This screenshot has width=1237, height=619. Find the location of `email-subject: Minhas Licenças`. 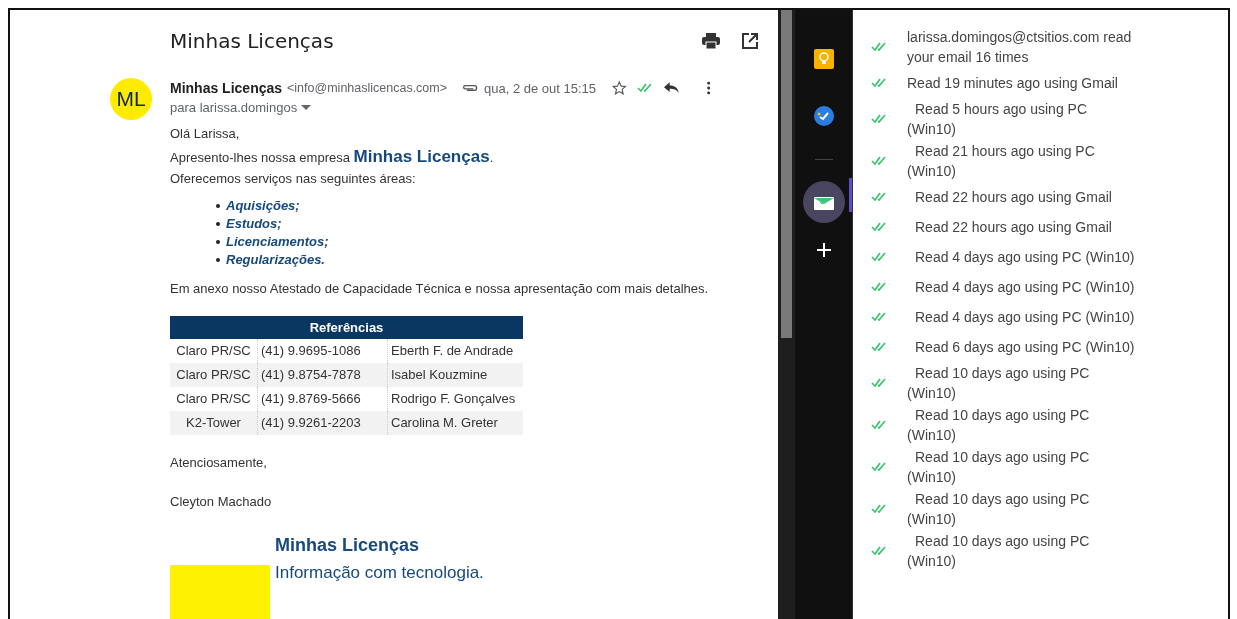

email-subject: Minhas Licenças is located at coordinates (252, 41).